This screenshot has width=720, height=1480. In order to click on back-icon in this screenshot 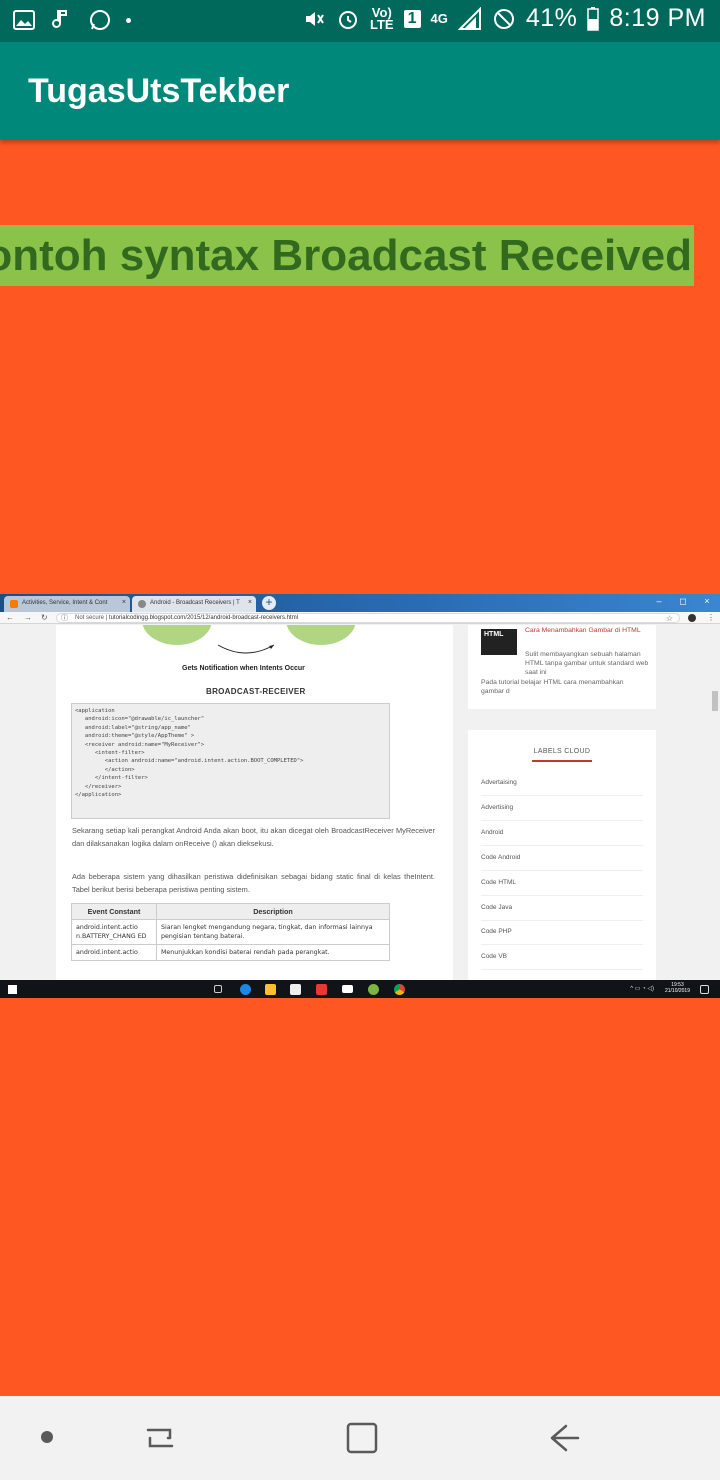, I will do `click(564, 1438)`.